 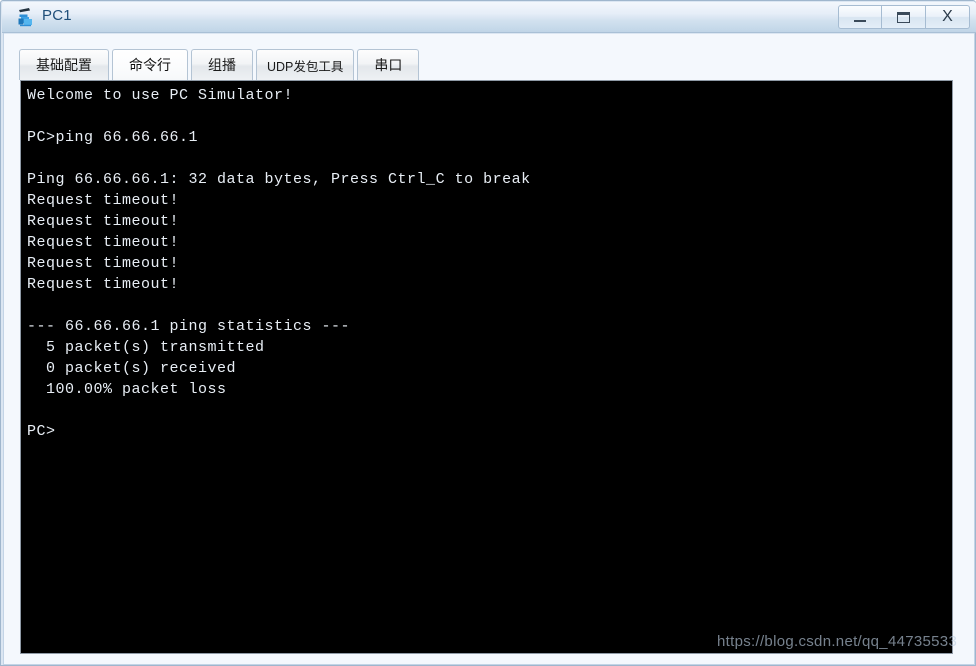 I want to click on tab-basic-config: 基础配置, so click(x=64, y=64).